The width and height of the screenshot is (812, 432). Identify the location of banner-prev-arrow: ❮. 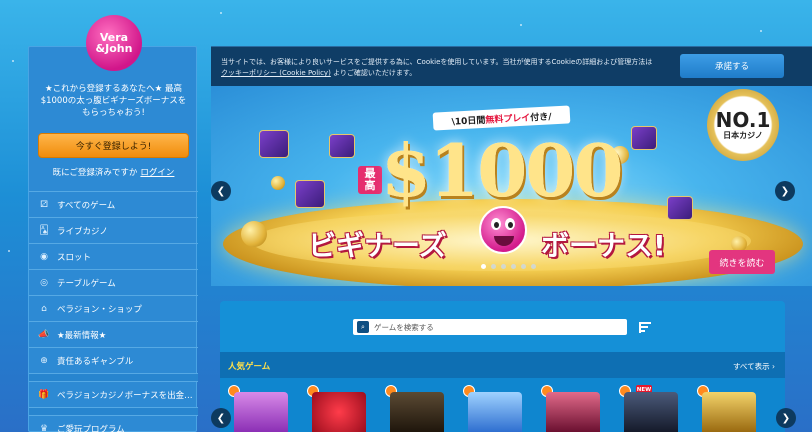
(221, 191).